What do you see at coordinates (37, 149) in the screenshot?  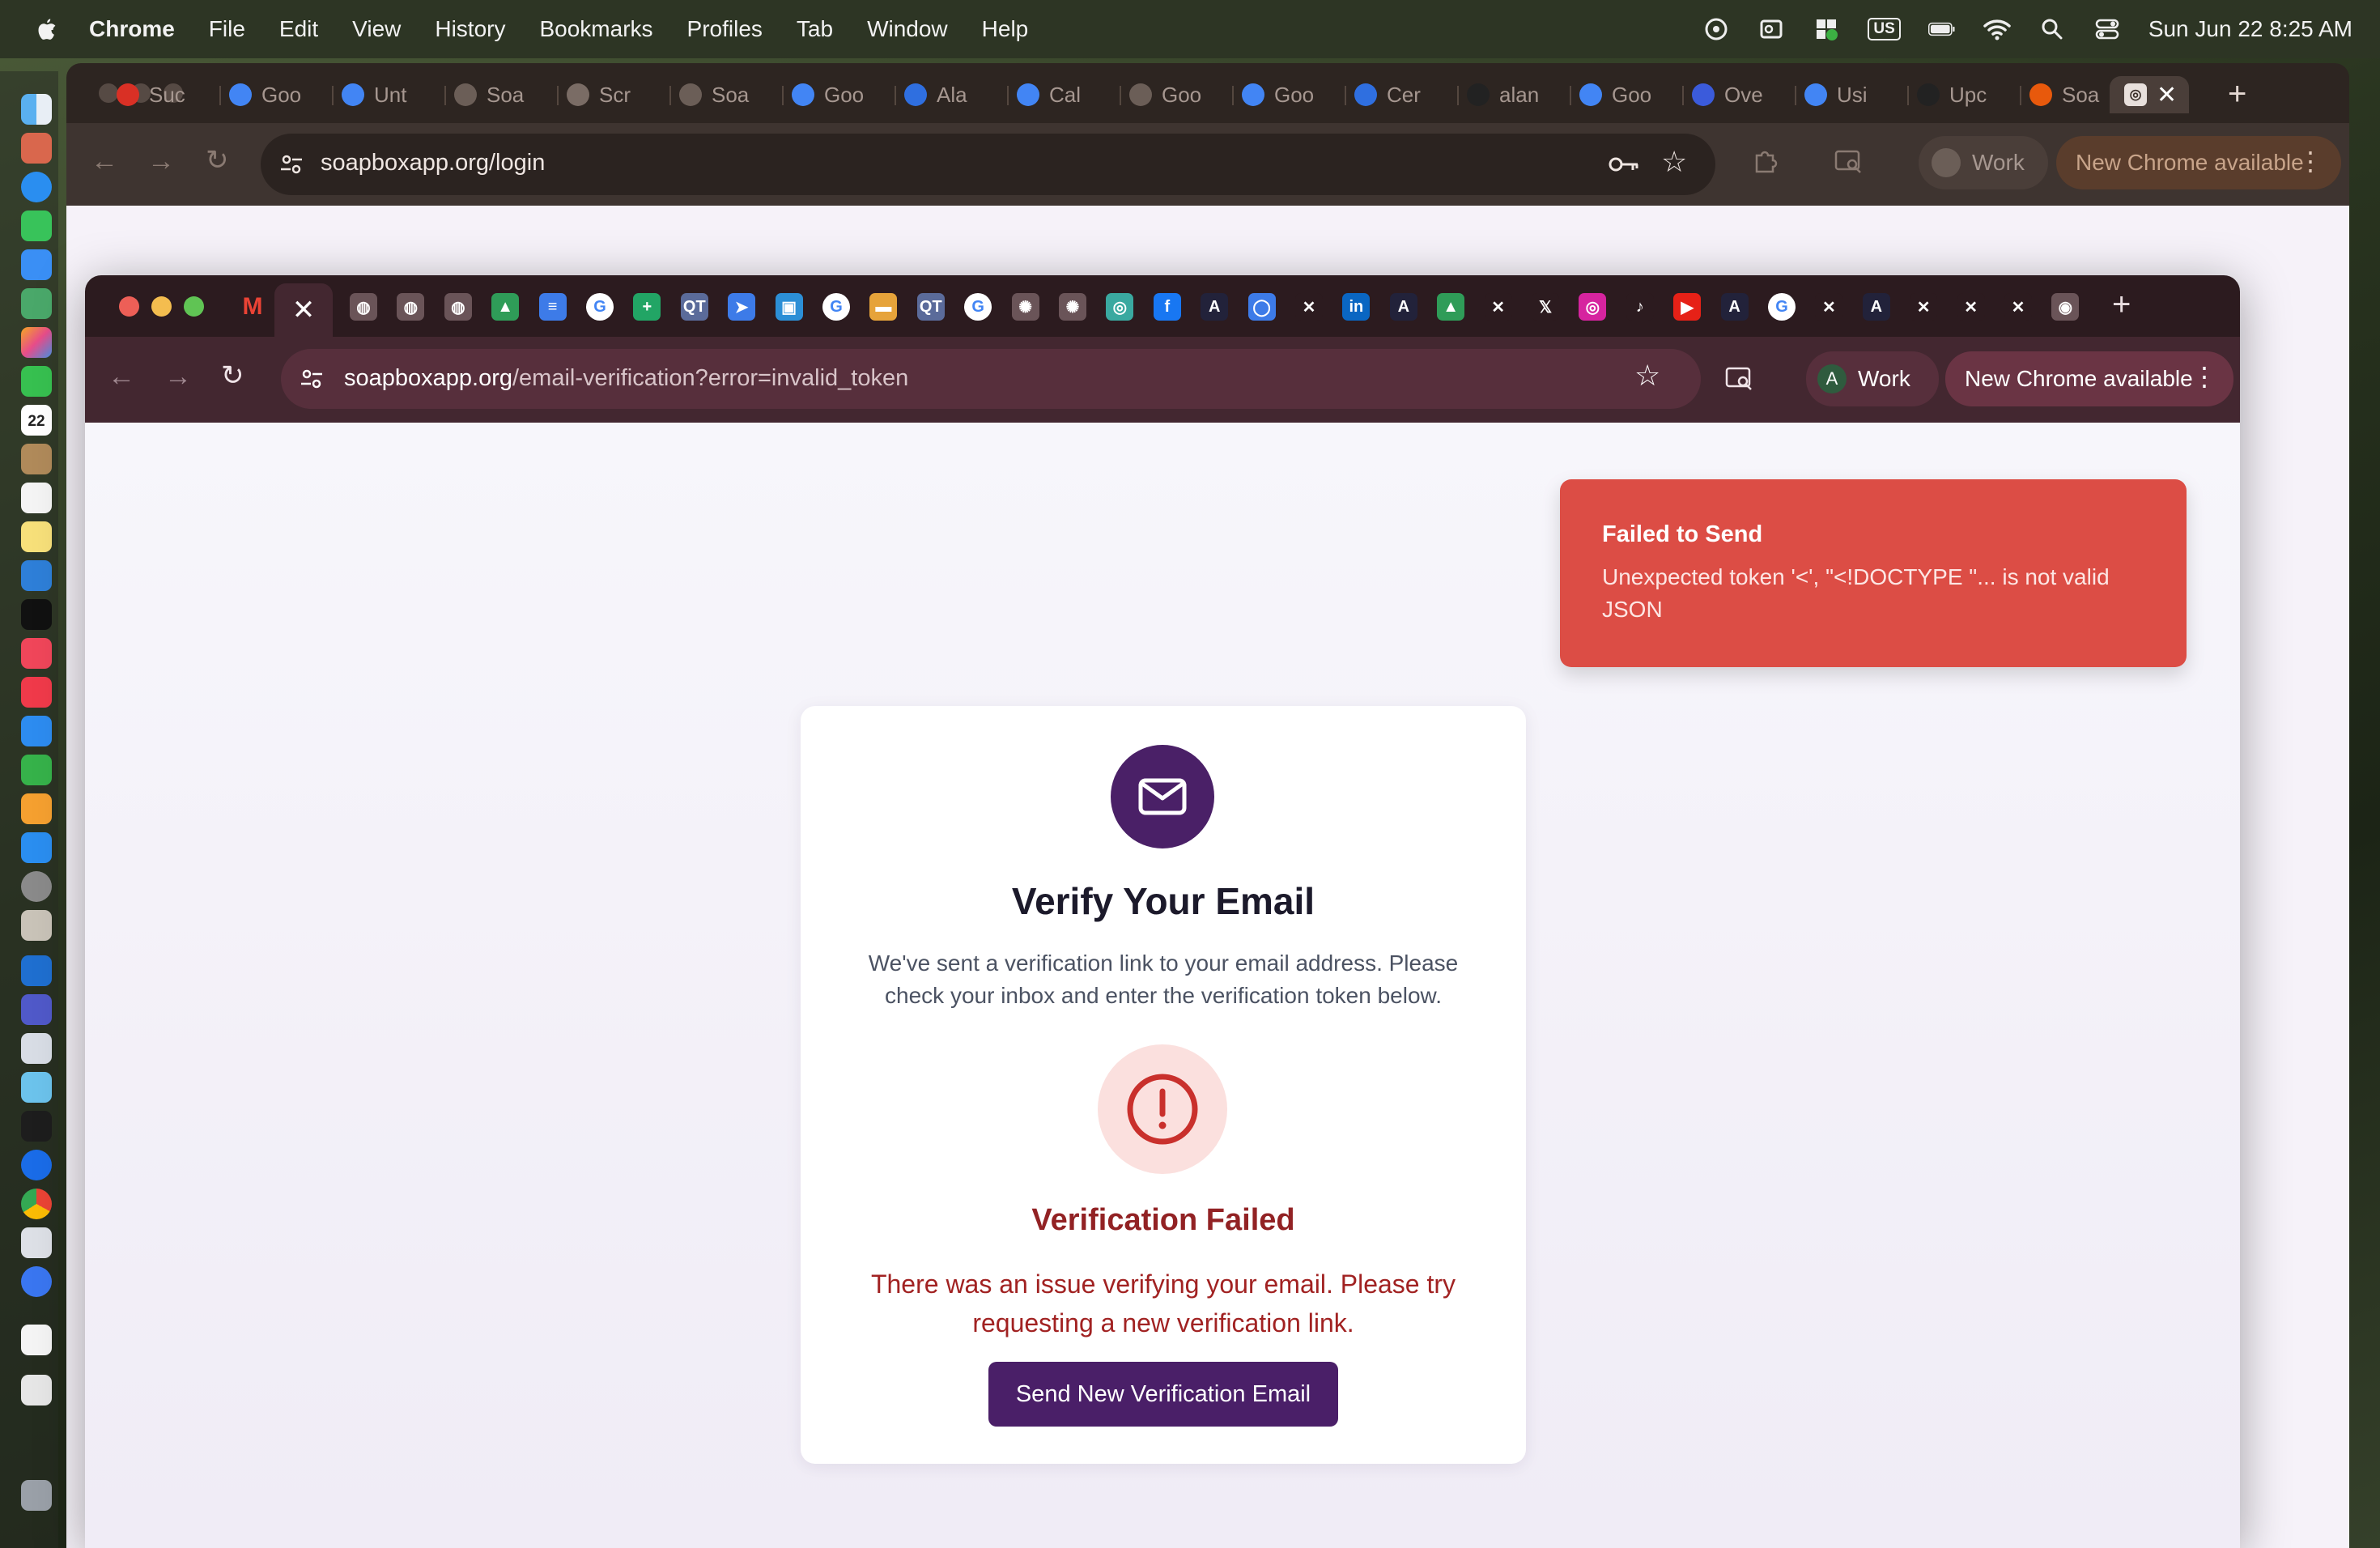 I see `launchpad-icon` at bounding box center [37, 149].